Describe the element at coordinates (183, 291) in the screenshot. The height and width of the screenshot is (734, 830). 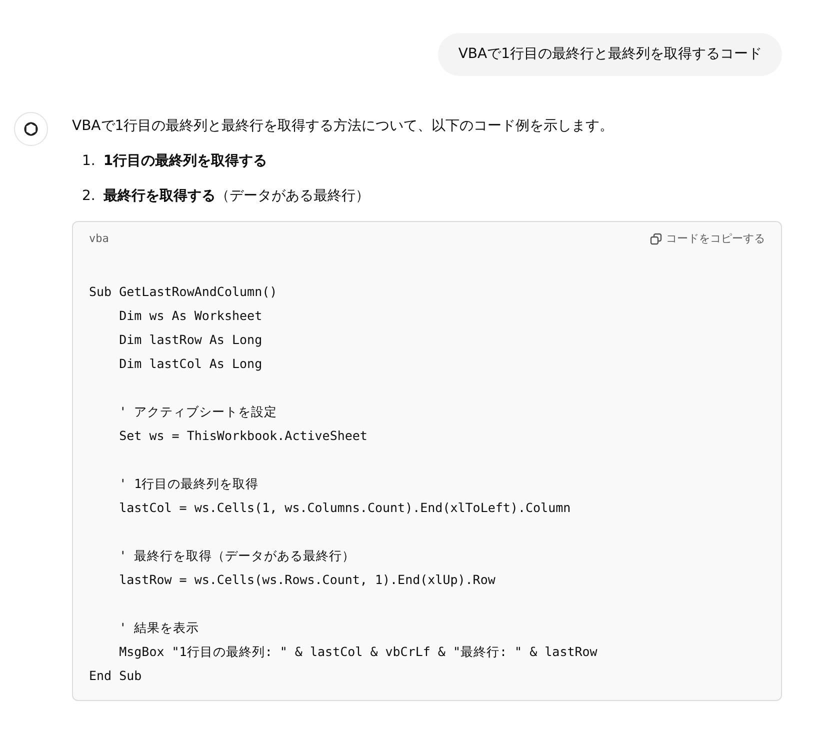
I see `code-line: Sub GetLastRowAndColumn()` at that location.